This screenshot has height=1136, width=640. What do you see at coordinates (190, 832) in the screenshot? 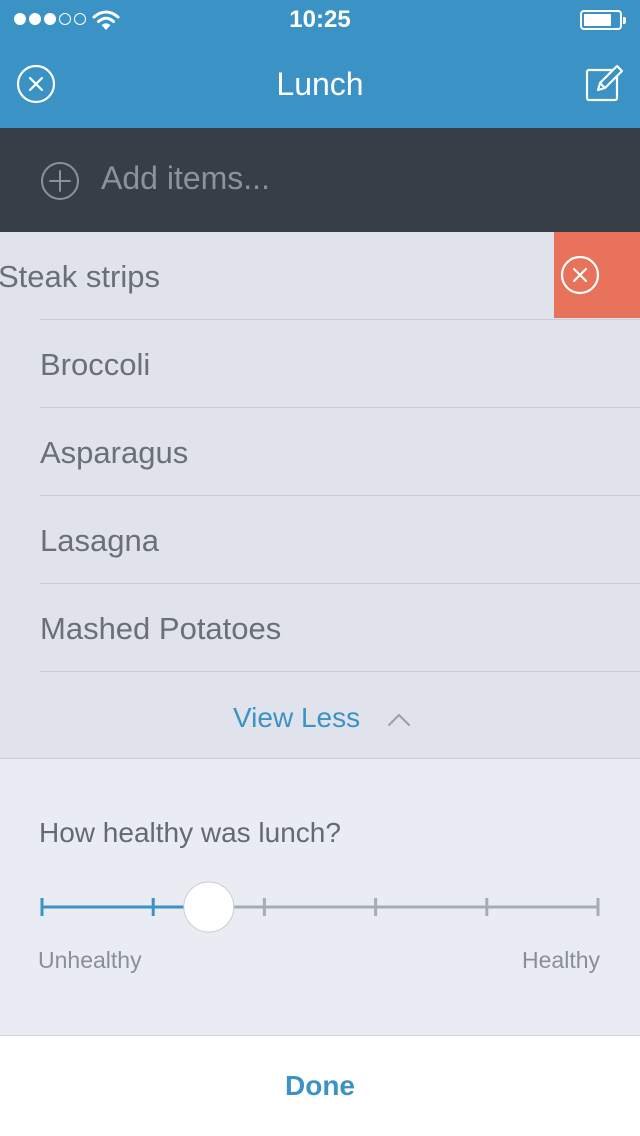
I see `rating-question: How healthy was lunch?` at bounding box center [190, 832].